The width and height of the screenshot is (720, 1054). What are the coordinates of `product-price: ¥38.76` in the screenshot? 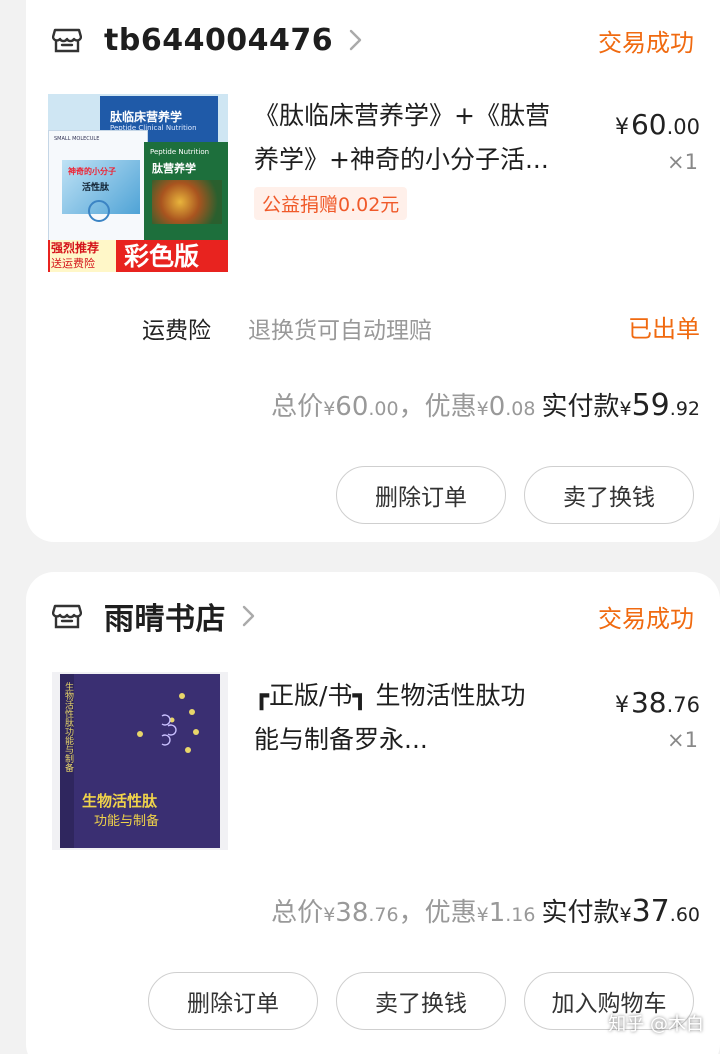 It's located at (657, 702).